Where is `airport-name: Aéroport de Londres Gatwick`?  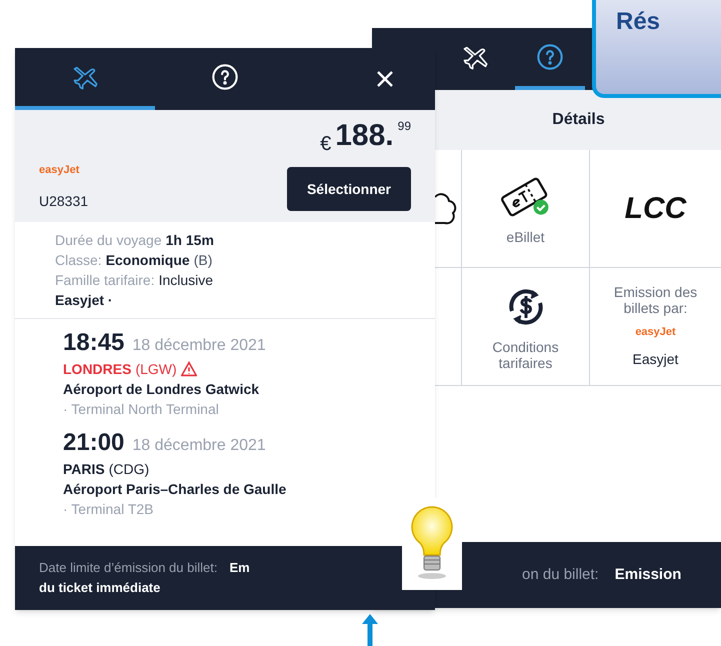
airport-name: Aéroport de Londres Gatwick is located at coordinates (161, 389).